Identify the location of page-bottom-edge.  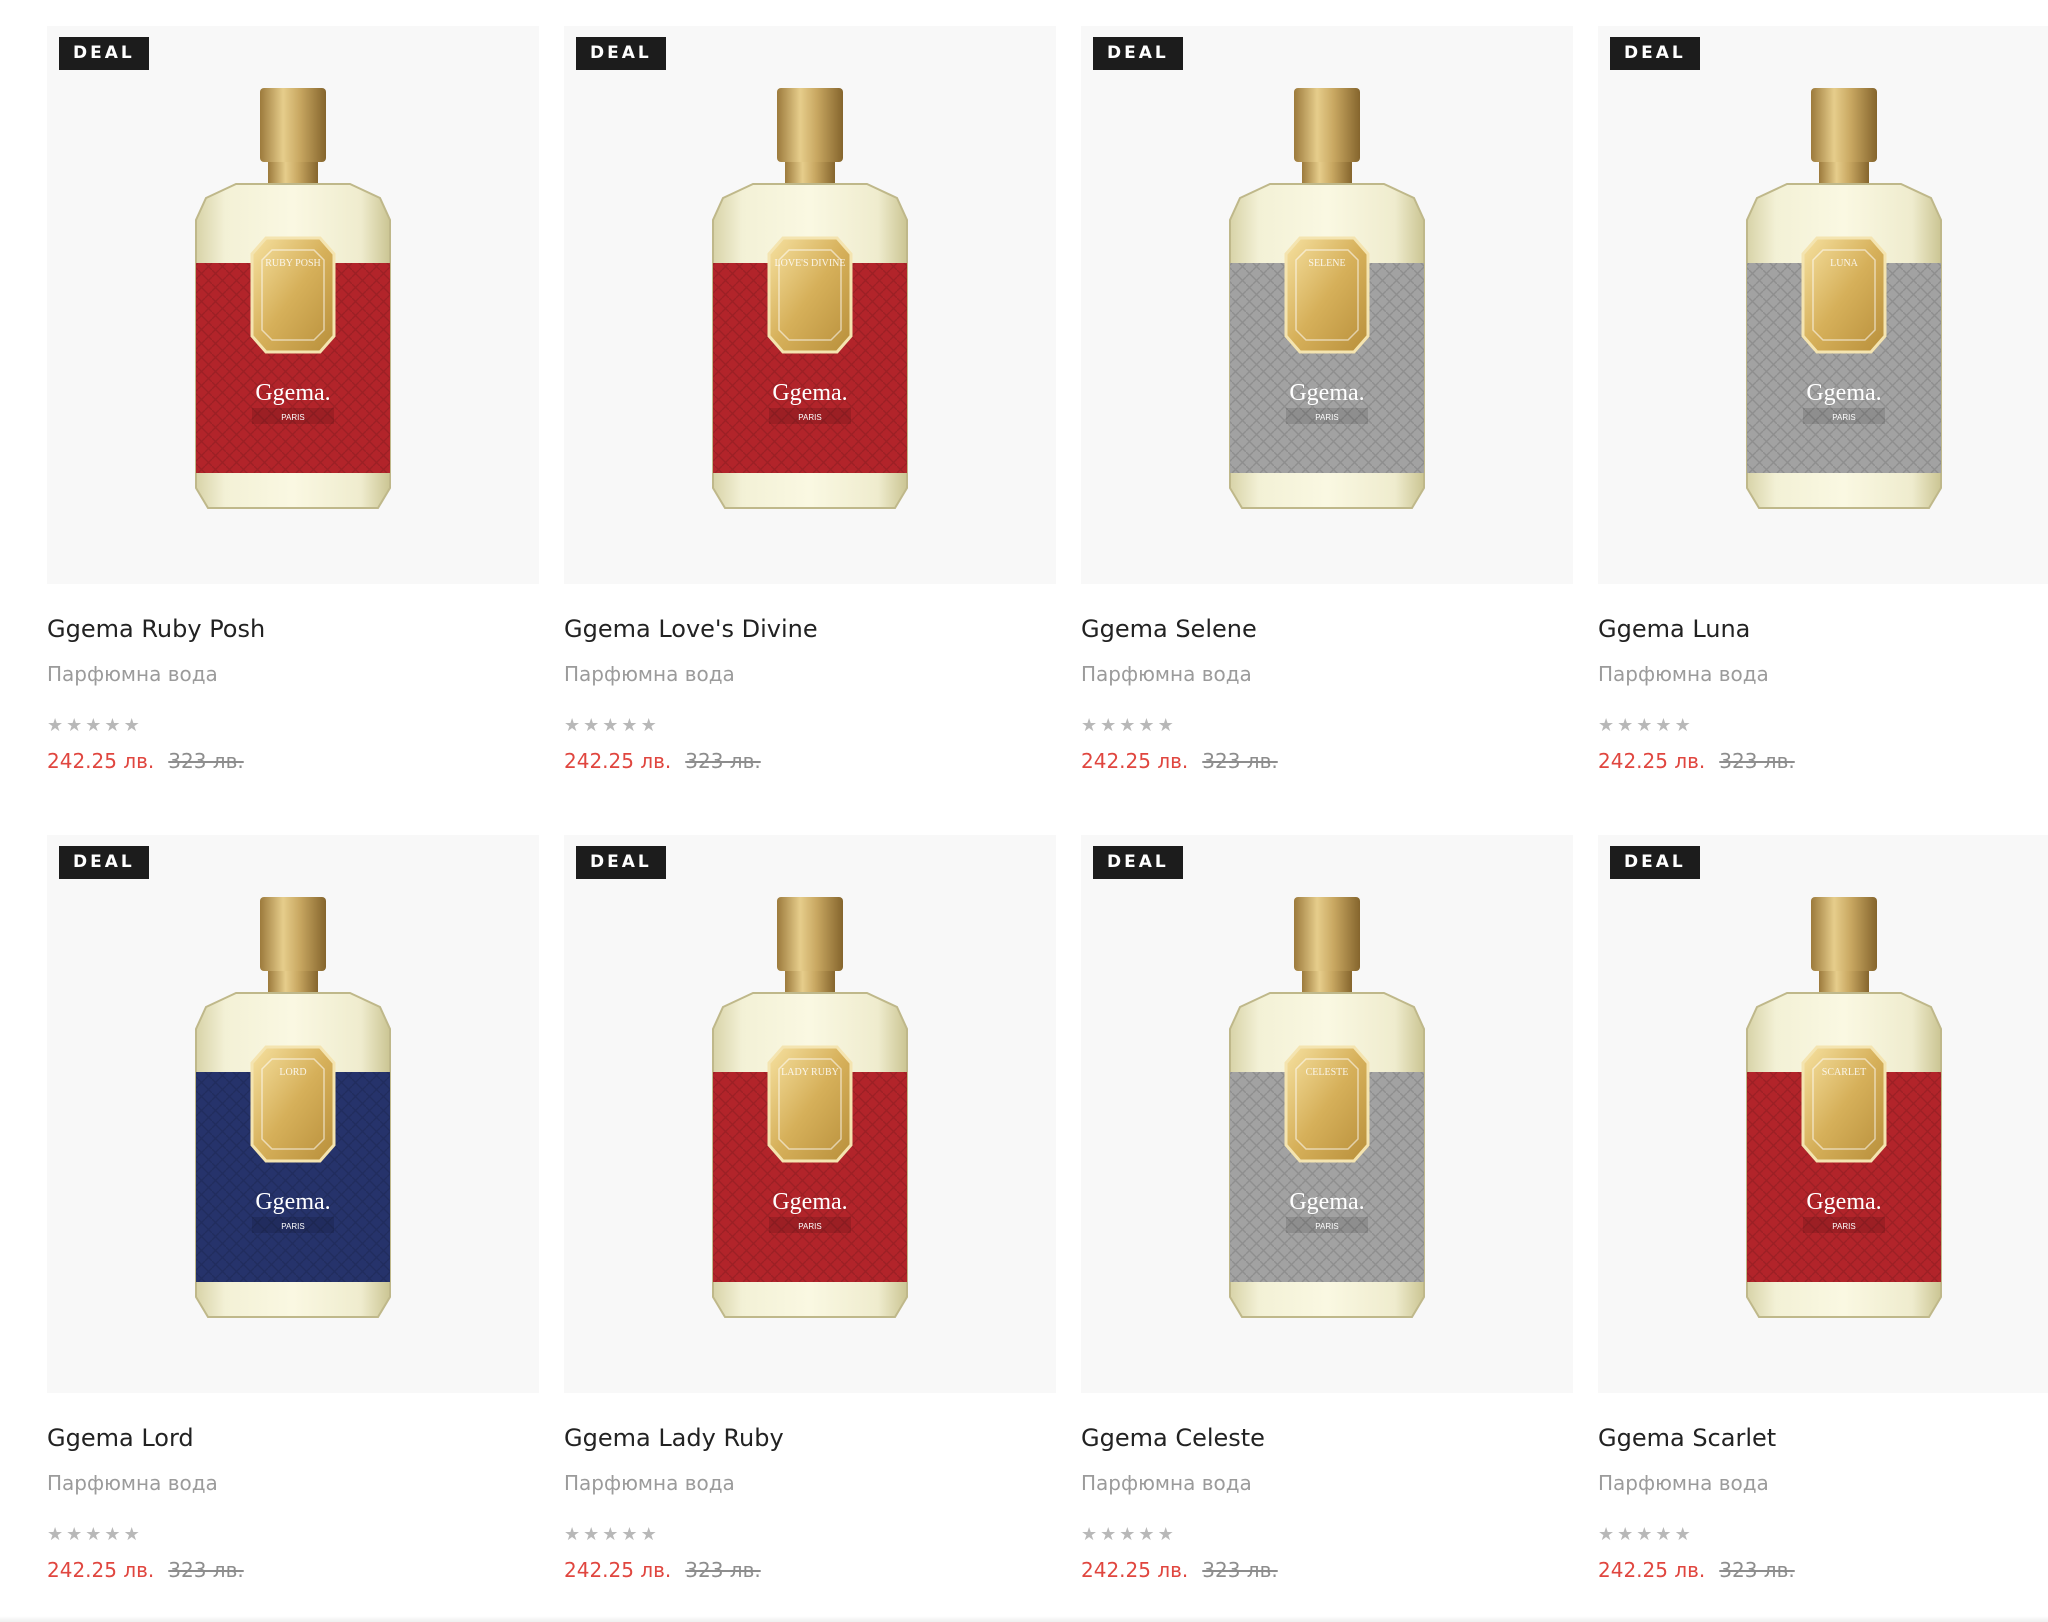
(1024, 1619).